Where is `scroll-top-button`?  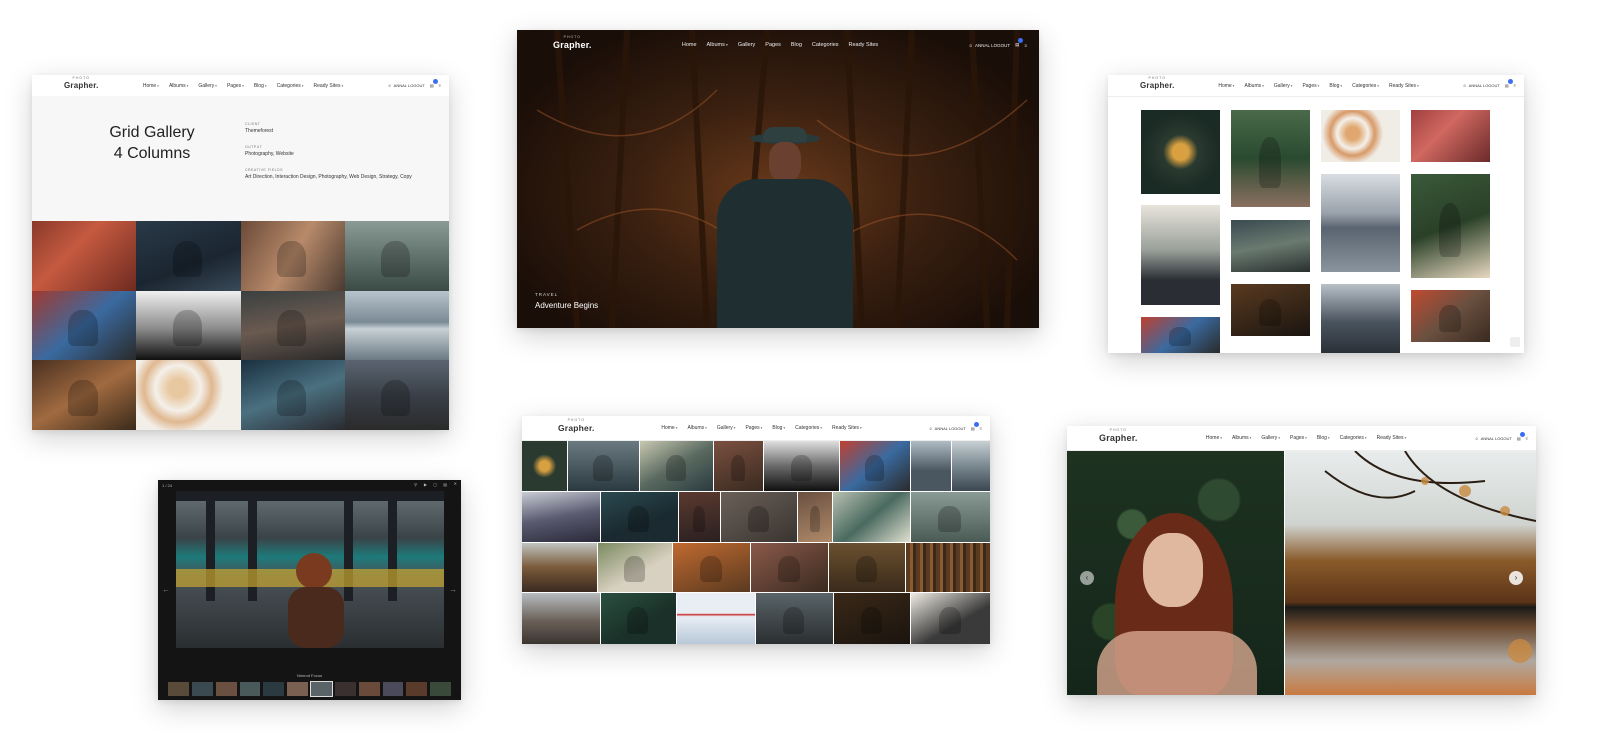 scroll-top-button is located at coordinates (1515, 342).